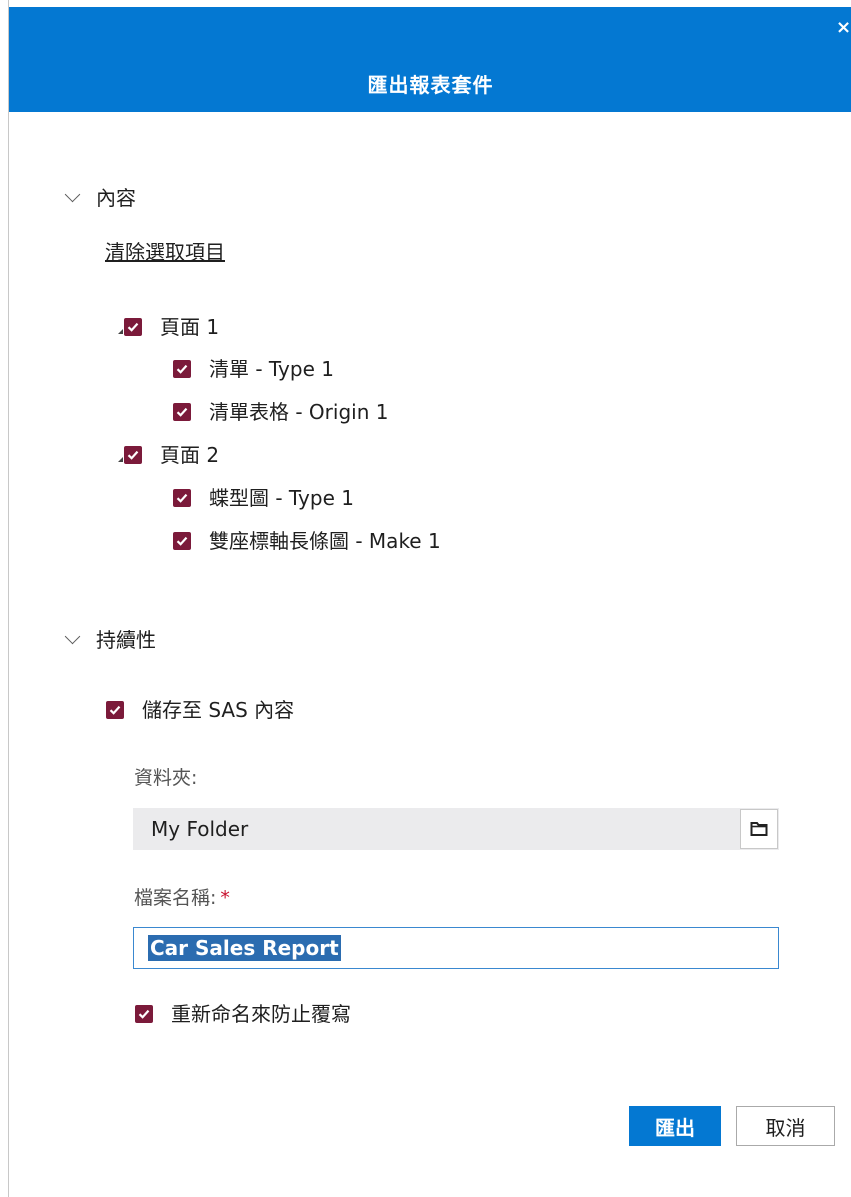 The width and height of the screenshot is (851, 1197). I want to click on tree-item-page-1: 頁面 1, so click(168, 327).